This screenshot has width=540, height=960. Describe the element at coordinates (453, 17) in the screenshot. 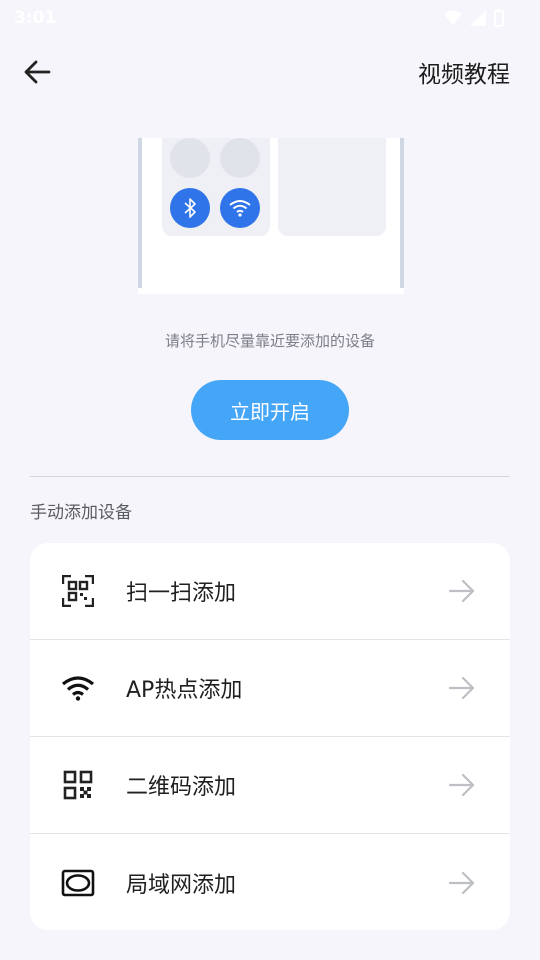

I see `wifi-status-icon` at that location.